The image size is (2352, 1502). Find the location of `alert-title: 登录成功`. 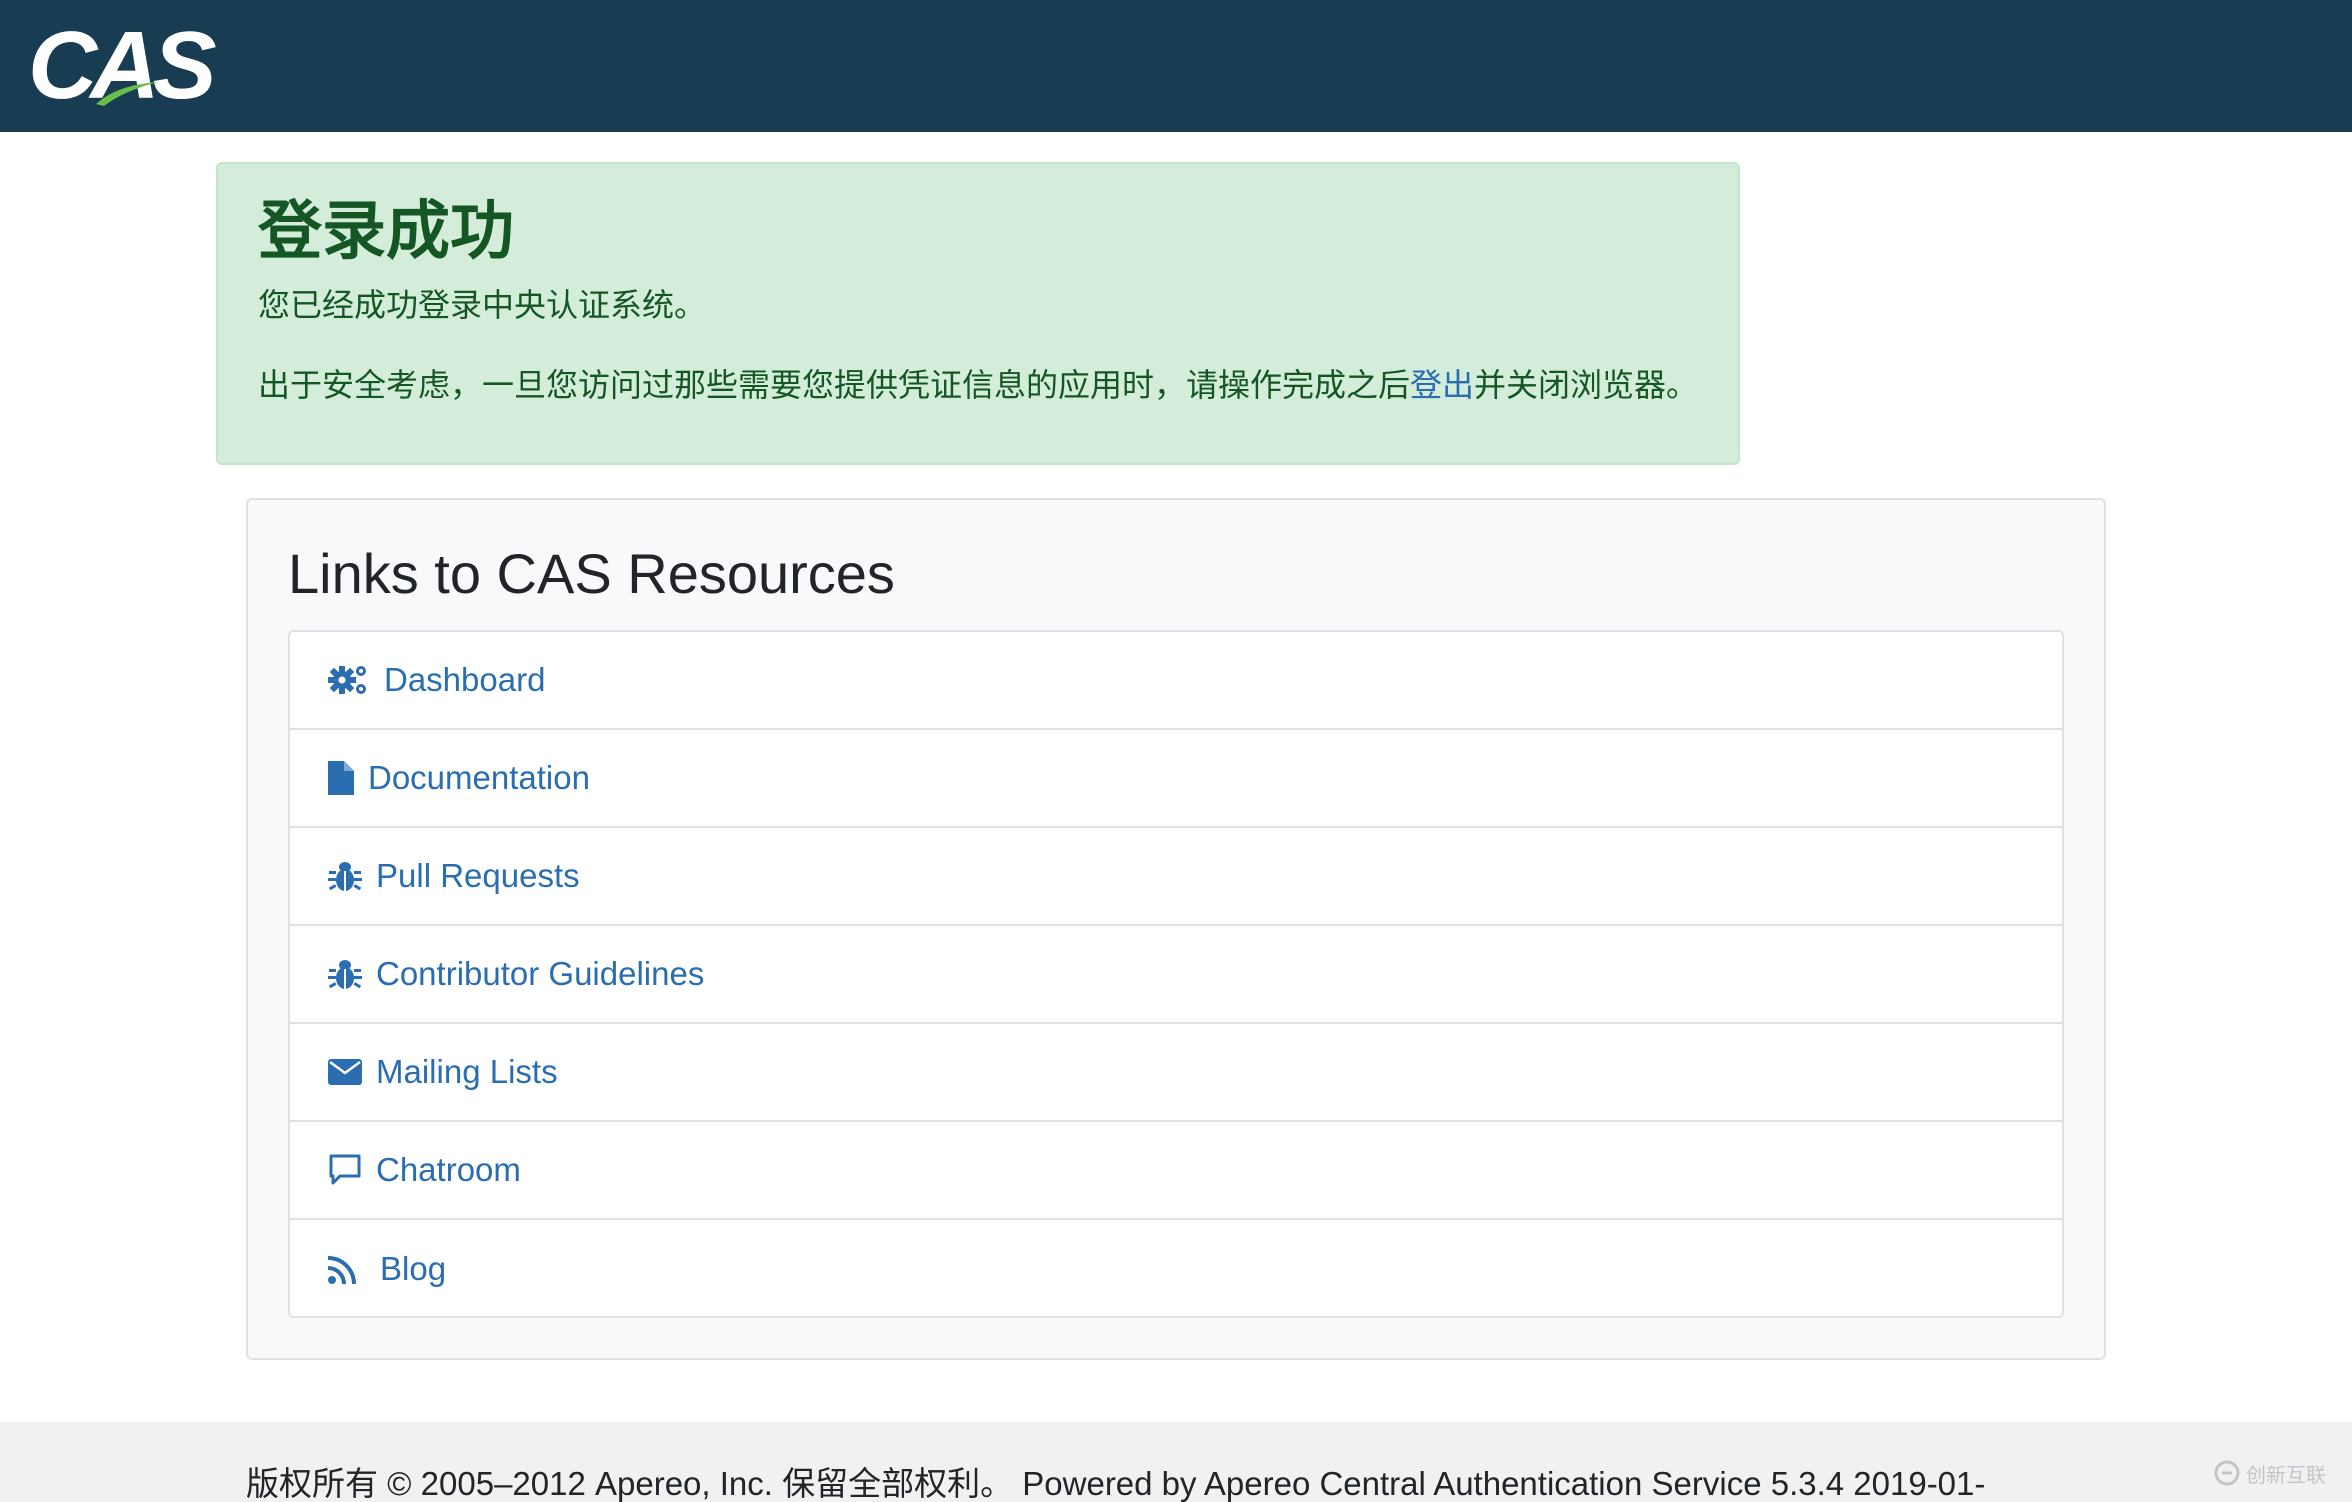

alert-title: 登录成功 is located at coordinates (386, 232).